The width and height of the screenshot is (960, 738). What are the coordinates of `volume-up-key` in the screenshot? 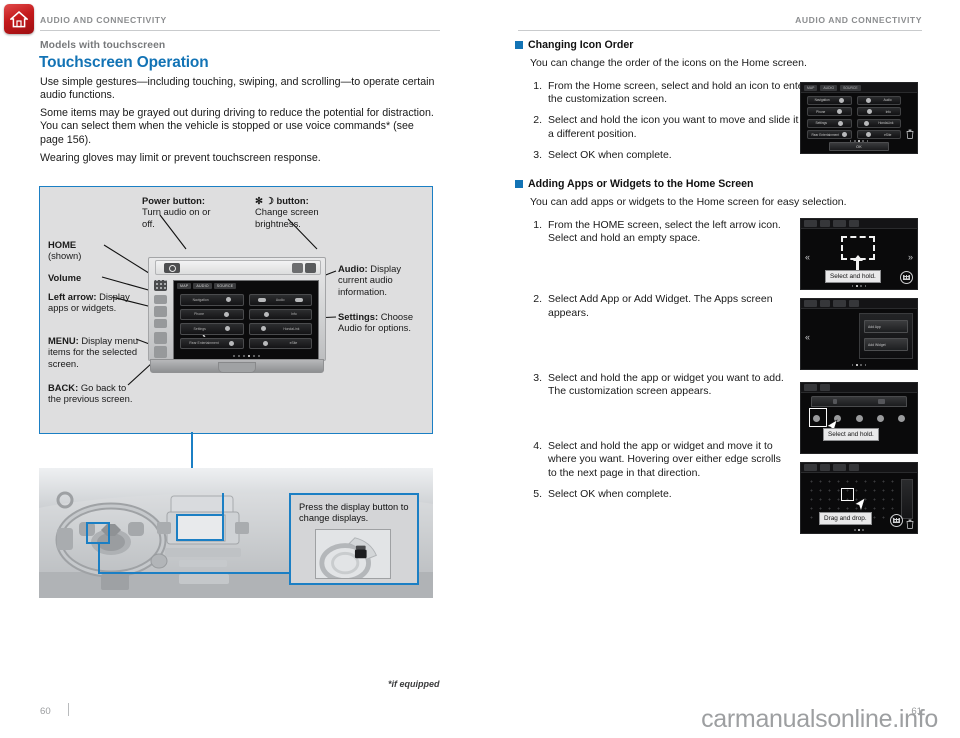 It's located at (160, 299).